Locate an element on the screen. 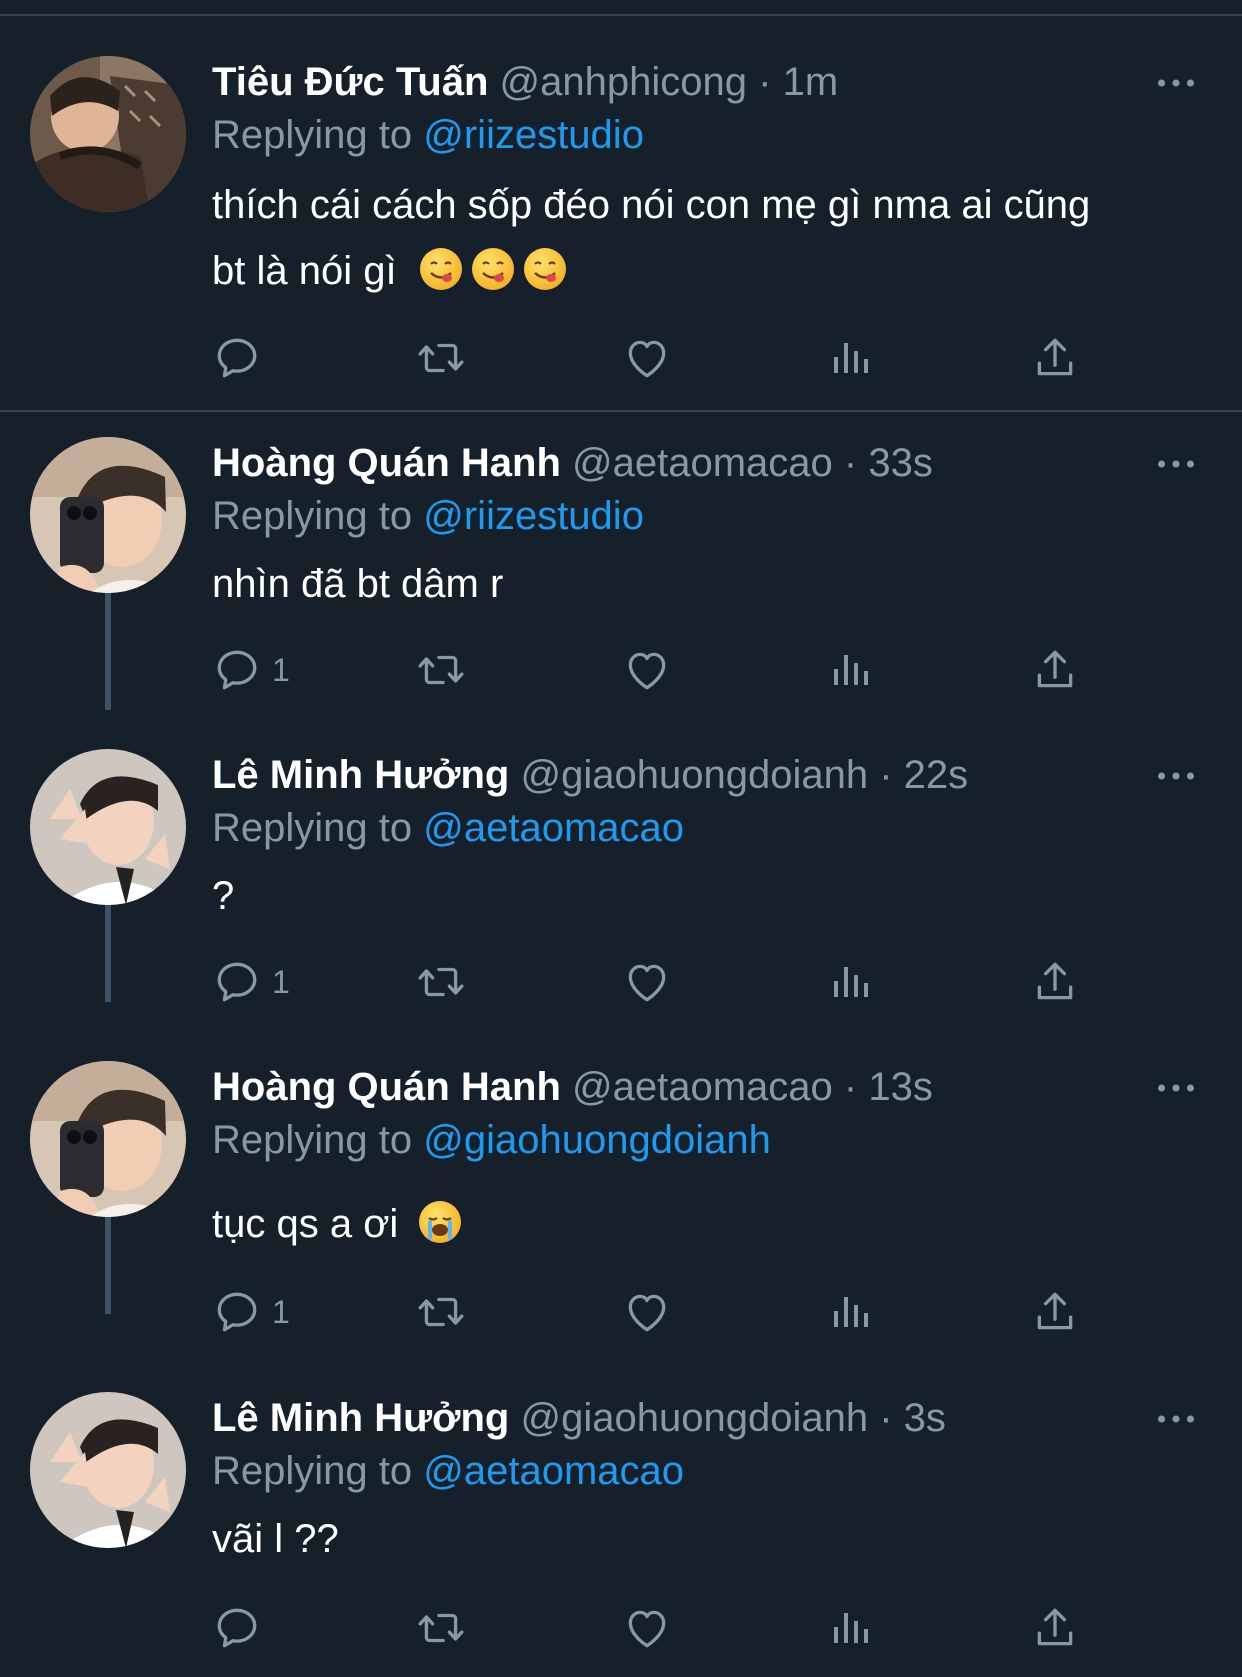  replying-to-prefix: Replying to is located at coordinates (312, 1471).